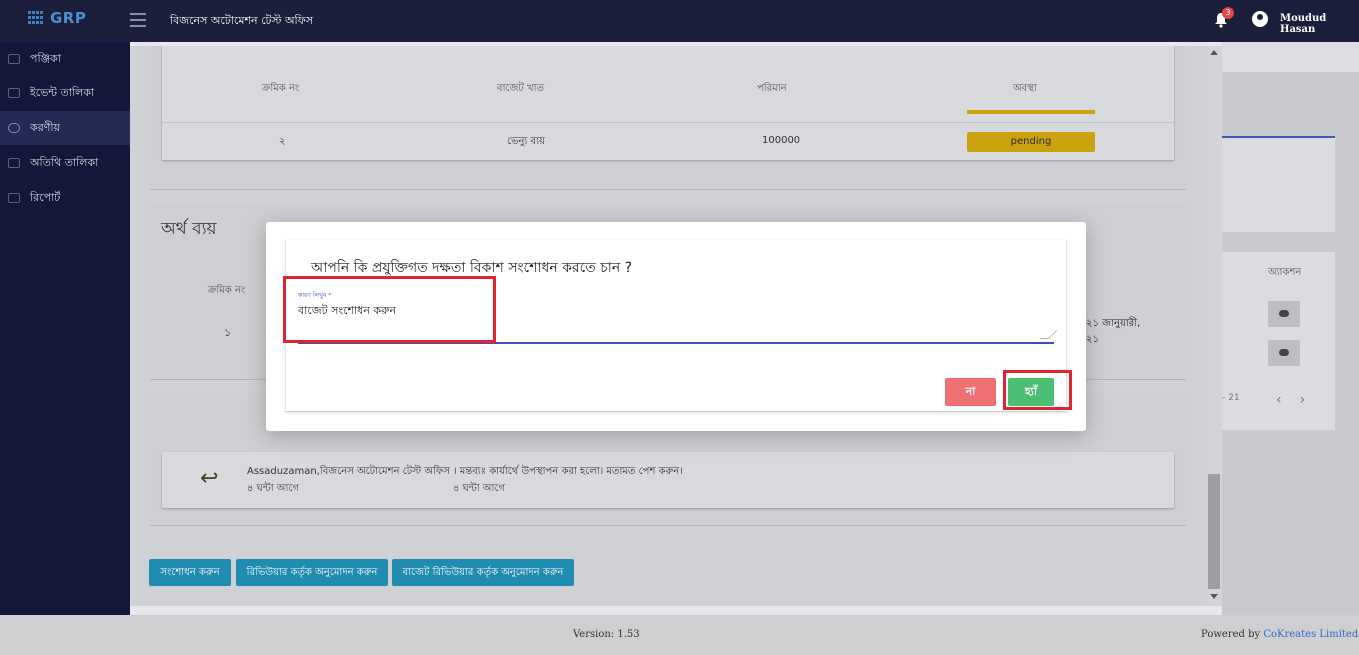 The width and height of the screenshot is (1359, 655). What do you see at coordinates (1285, 272) in the screenshot?
I see `action-column-header: অ্যাকশন` at bounding box center [1285, 272].